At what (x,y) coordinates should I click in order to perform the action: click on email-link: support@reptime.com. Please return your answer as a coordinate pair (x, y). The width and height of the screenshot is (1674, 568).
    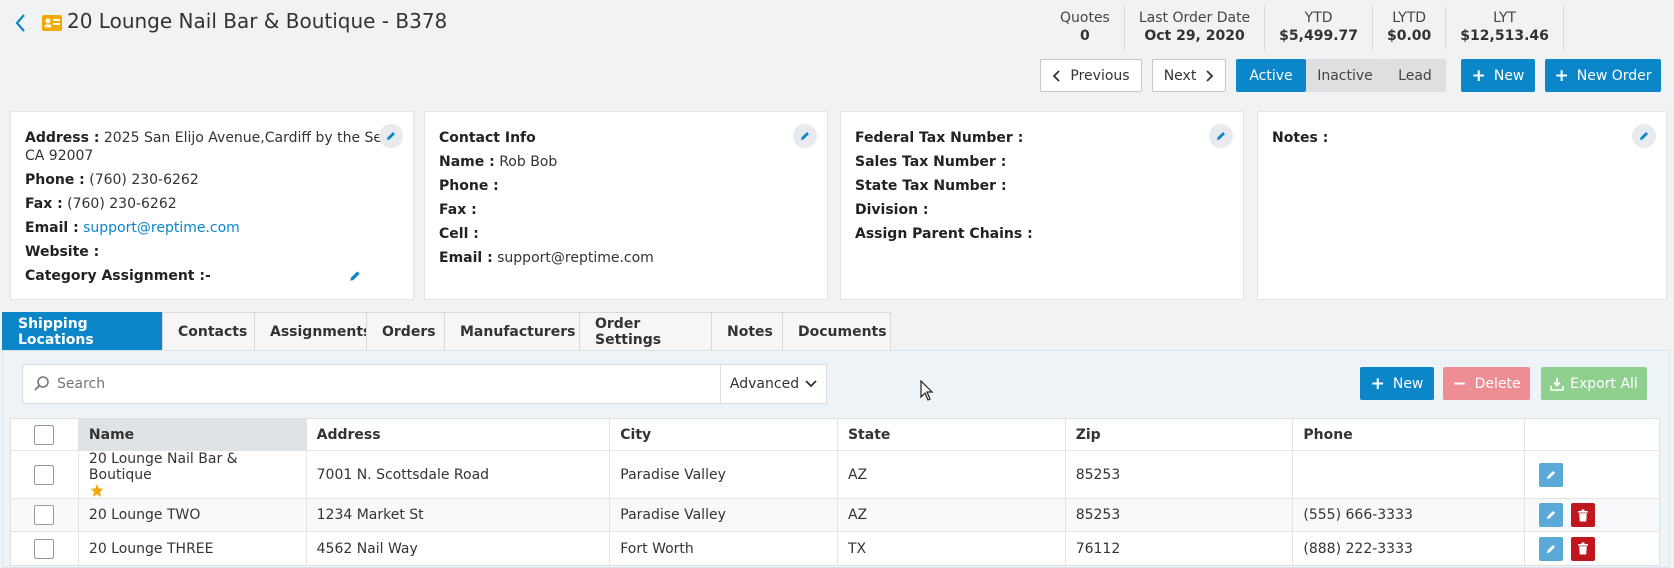
    Looking at the image, I should click on (161, 228).